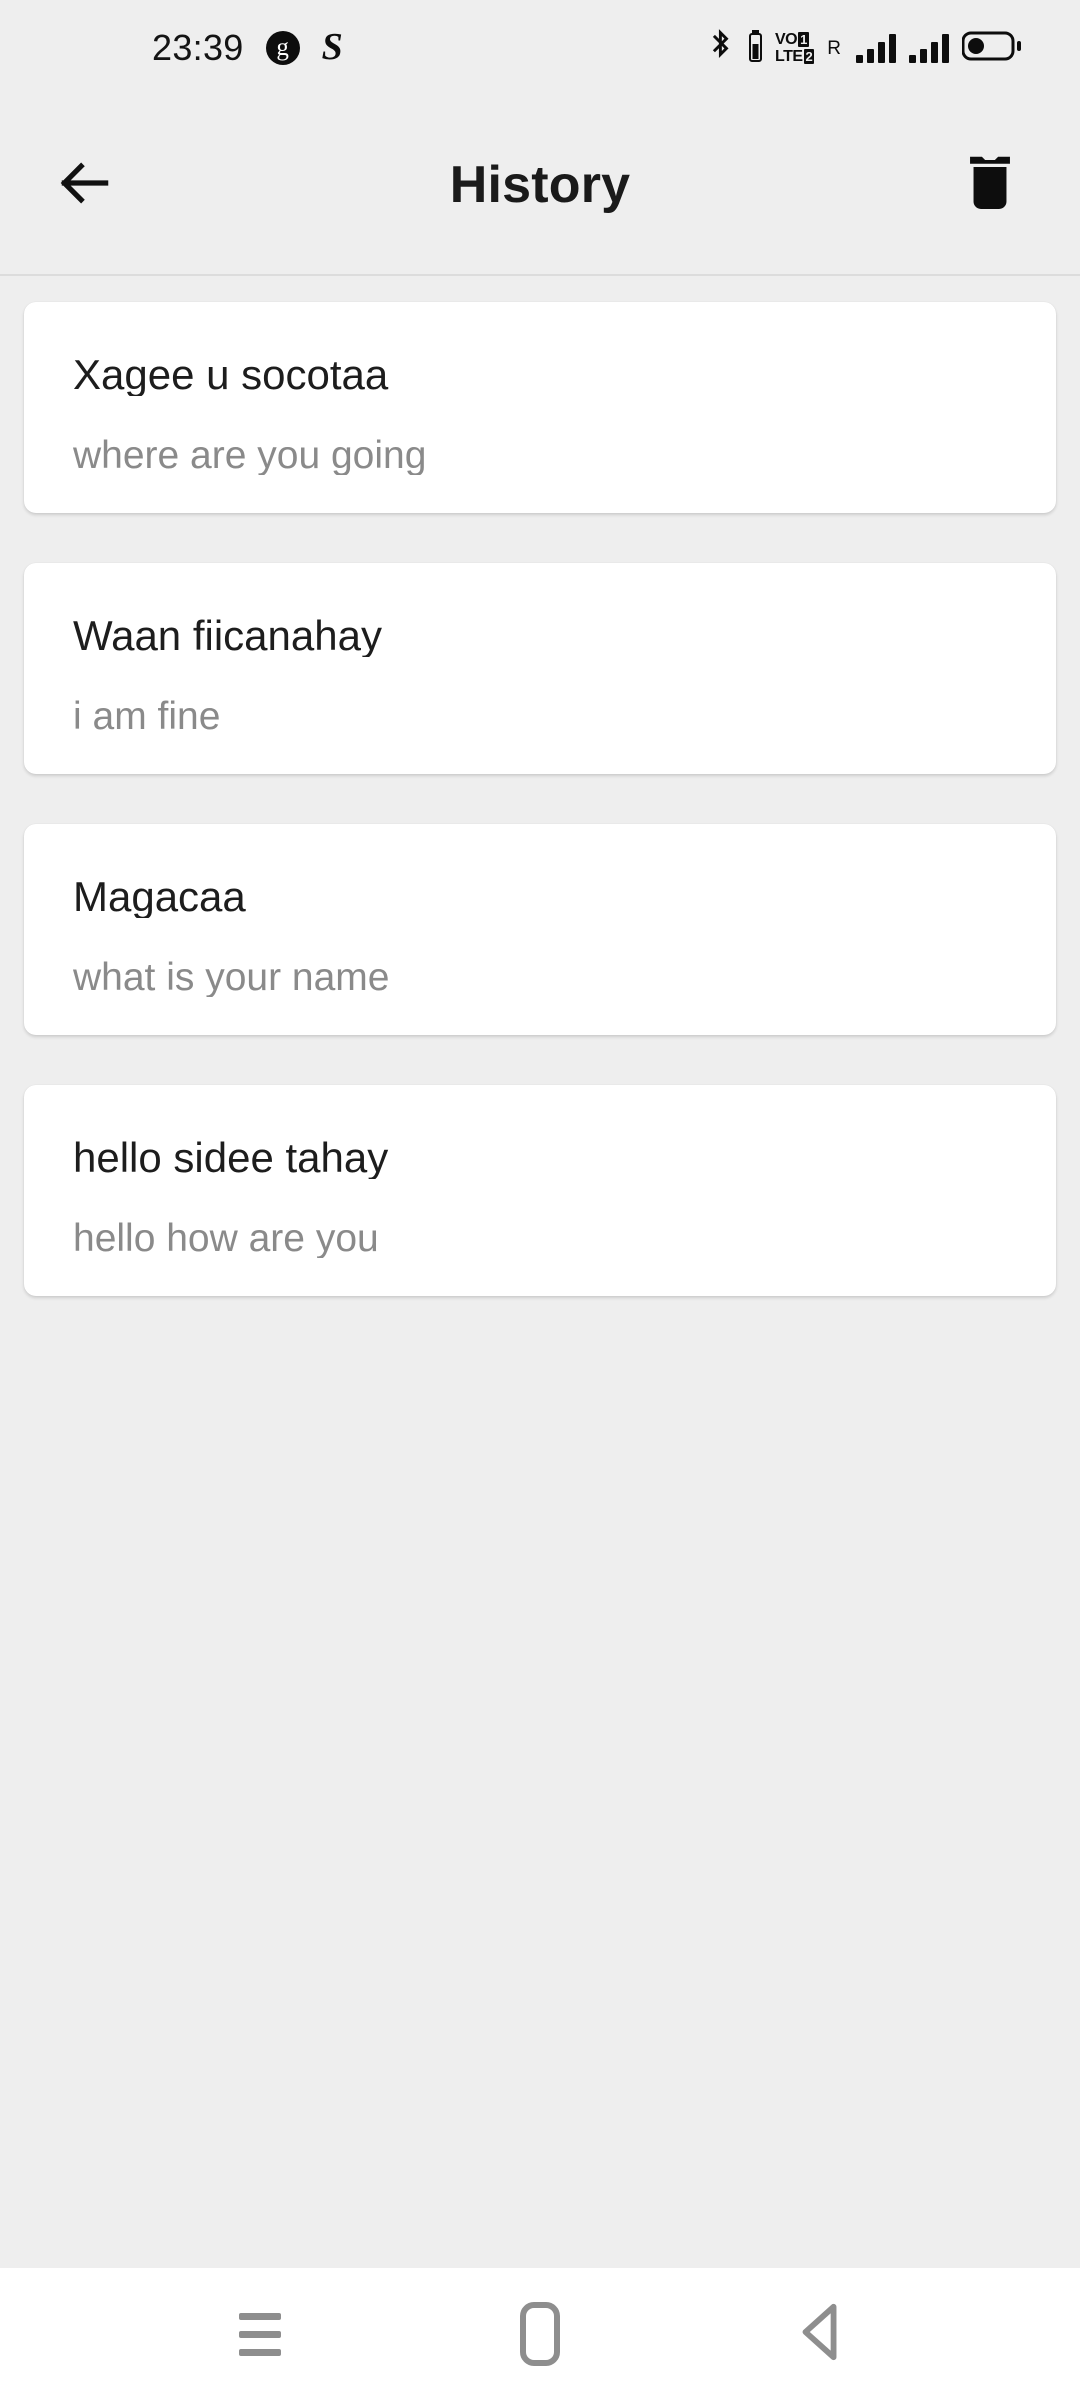  I want to click on back-icon, so click(820, 2334).